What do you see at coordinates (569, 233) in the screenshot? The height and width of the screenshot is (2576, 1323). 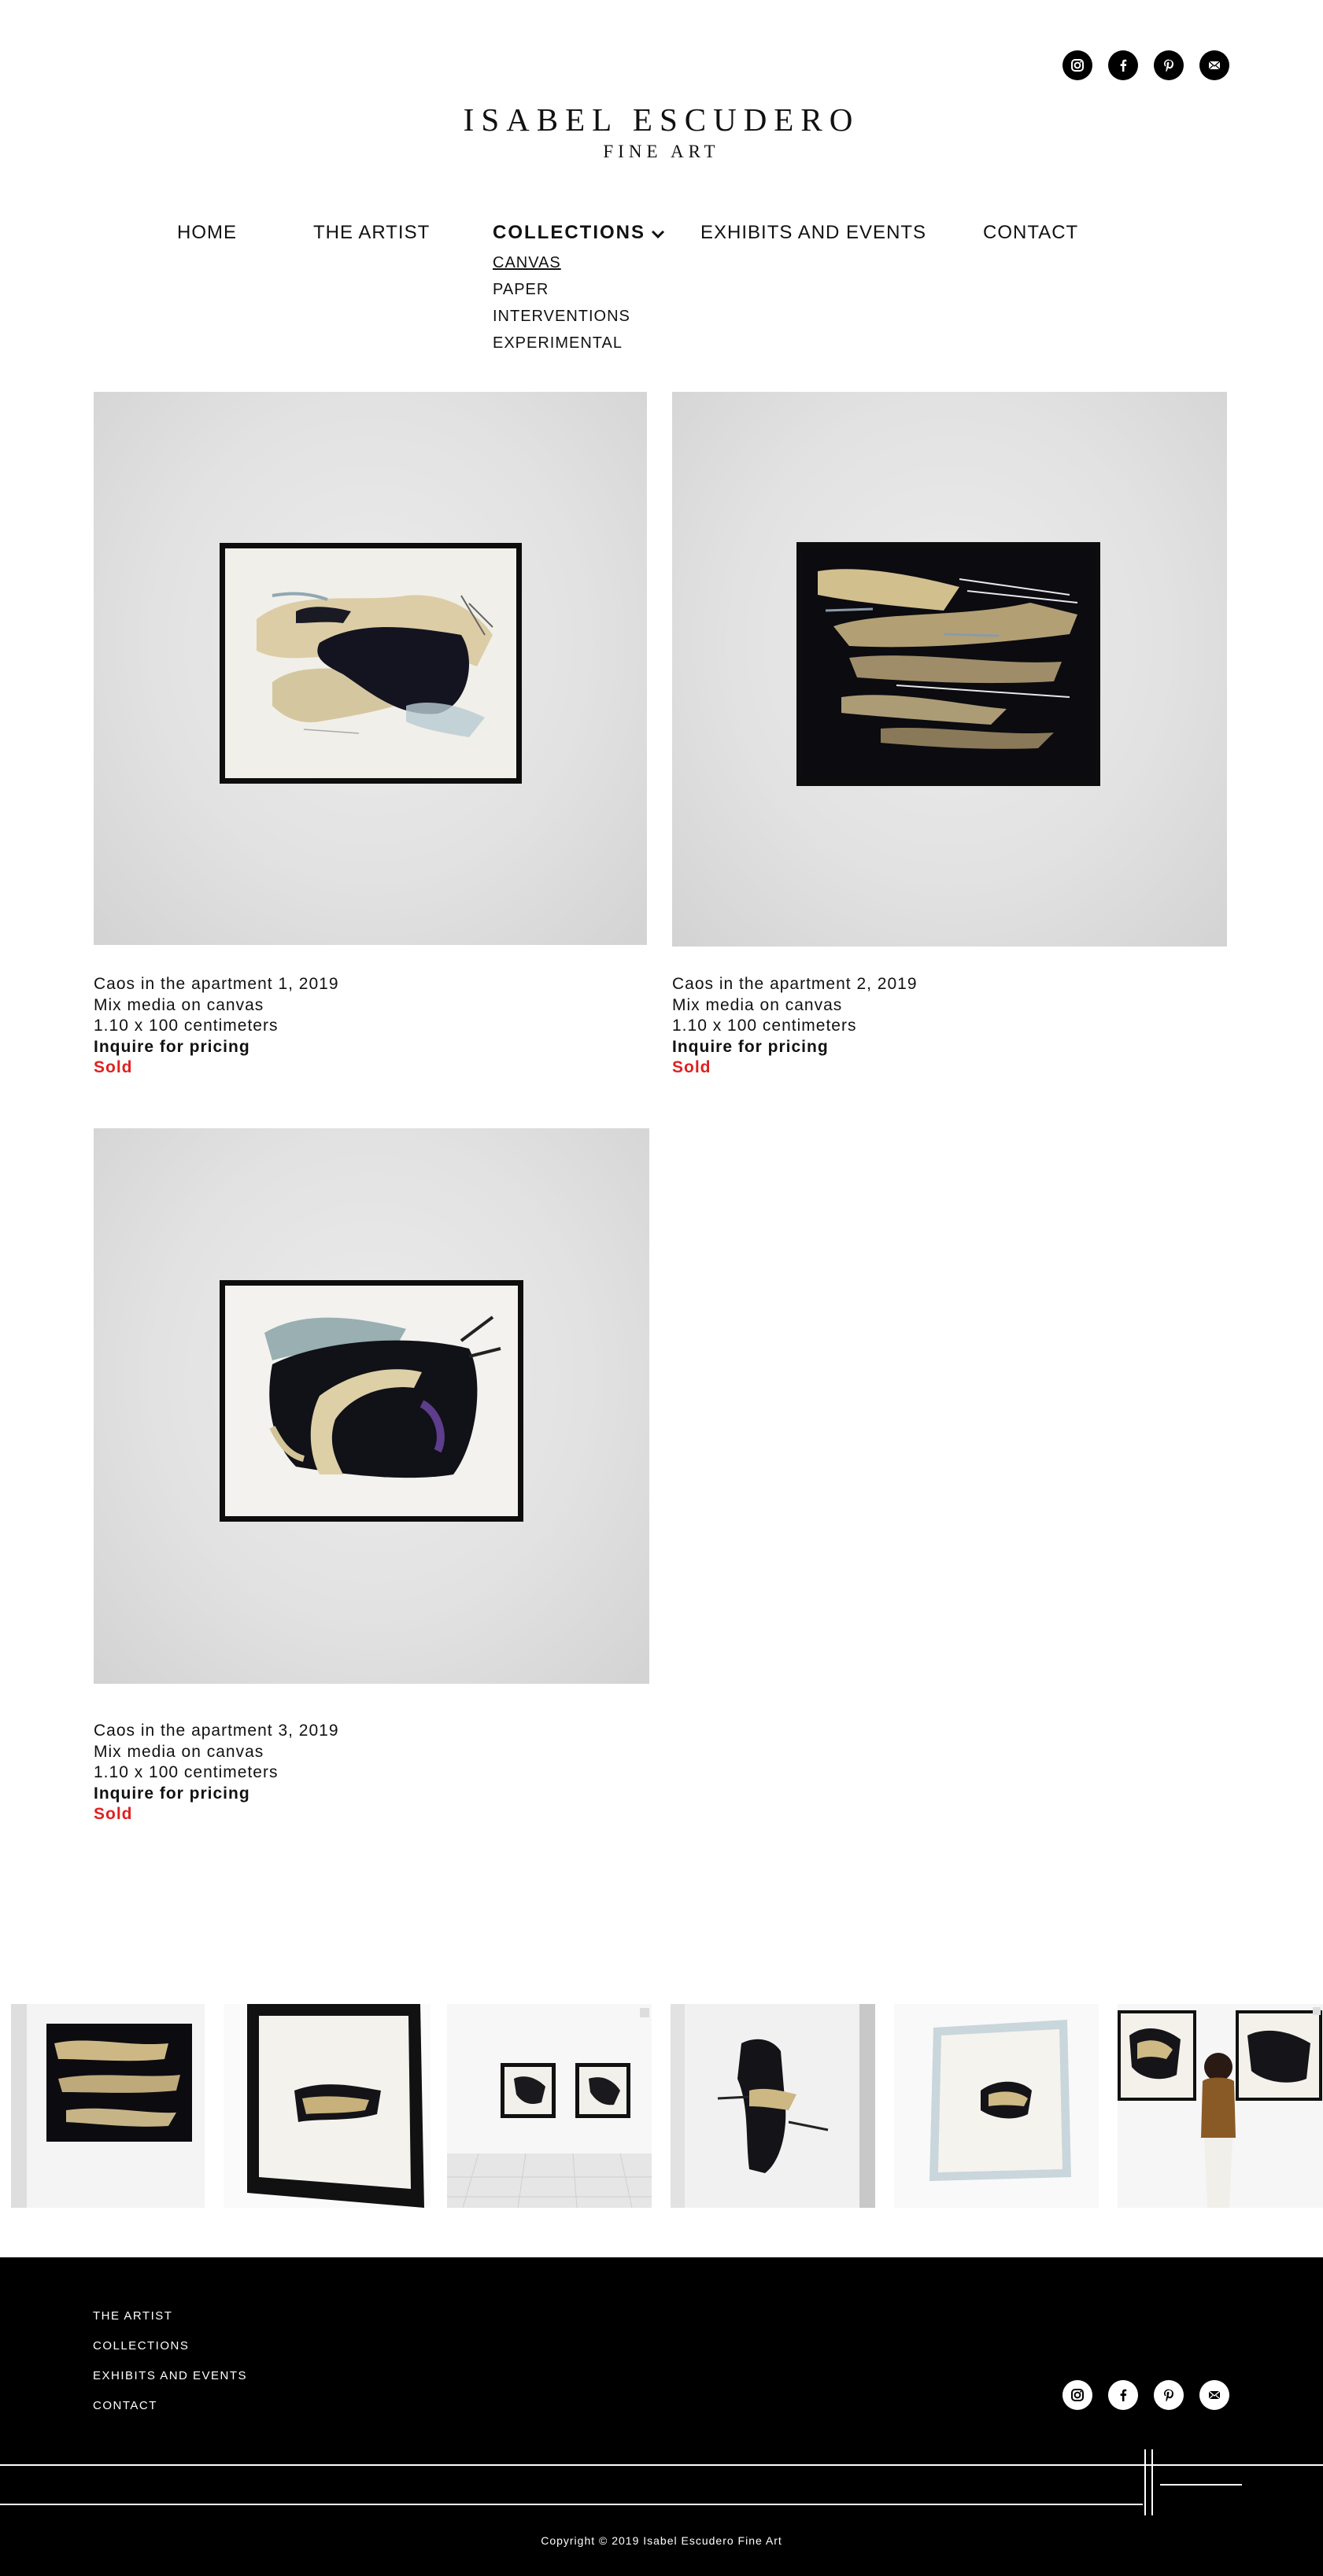 I see `nav-collections: COLLECTIONS` at bounding box center [569, 233].